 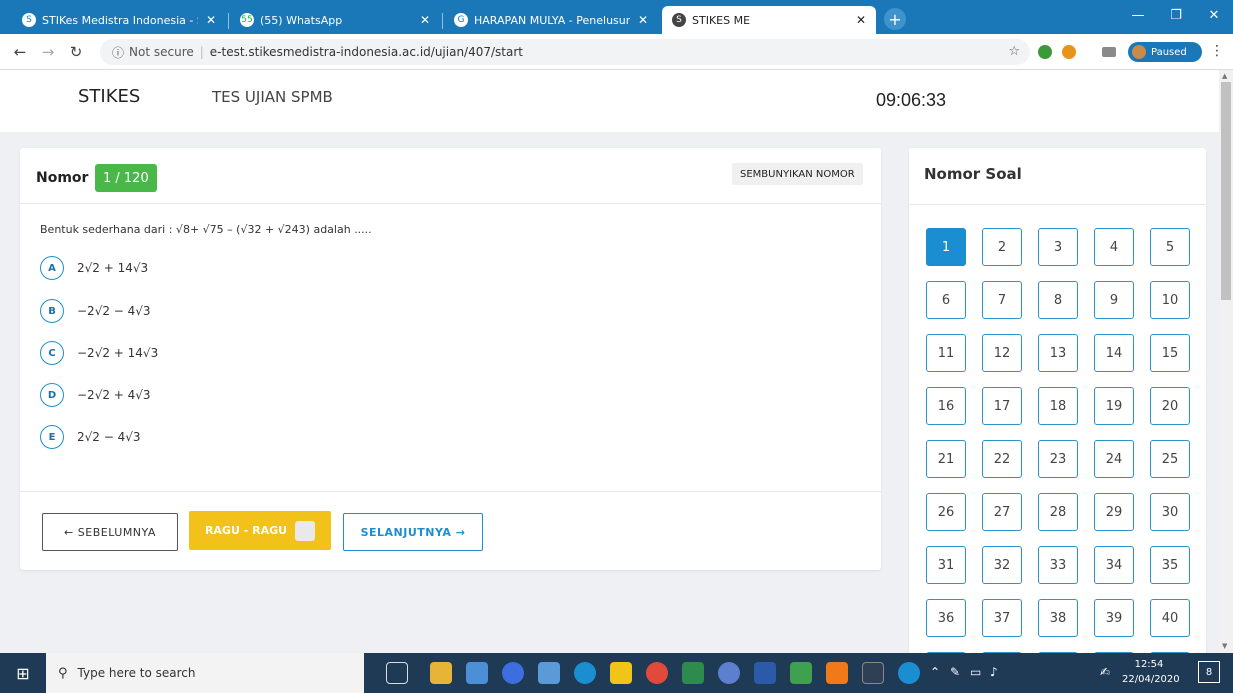 I want to click on notification-icon: 8, so click(x=1209, y=672).